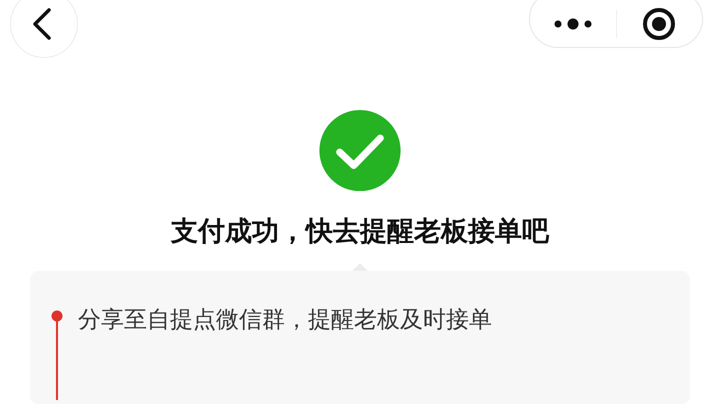  Describe the element at coordinates (572, 24) in the screenshot. I see `more-icon` at that location.